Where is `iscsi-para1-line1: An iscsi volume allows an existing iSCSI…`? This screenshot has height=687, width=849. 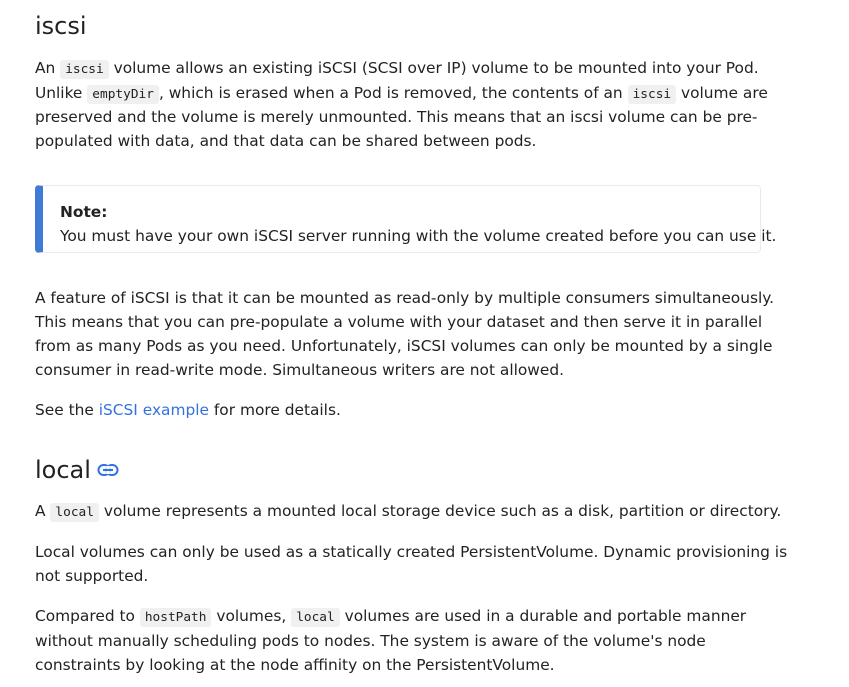 iscsi-para1-line1: An iscsi volume allows an existing iSCSI… is located at coordinates (397, 69).